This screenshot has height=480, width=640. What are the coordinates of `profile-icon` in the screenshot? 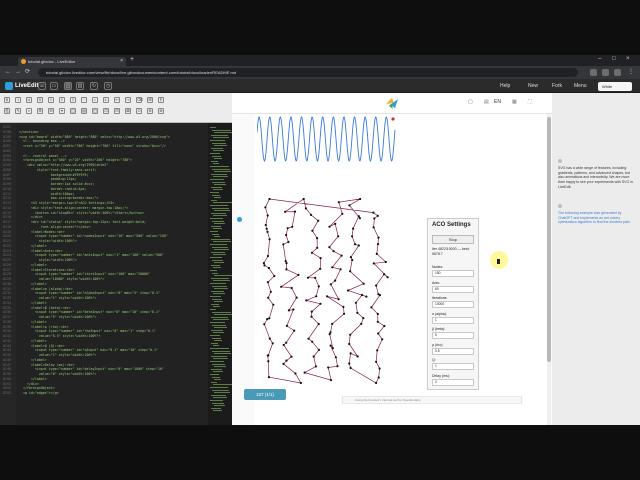 It's located at (605, 72).